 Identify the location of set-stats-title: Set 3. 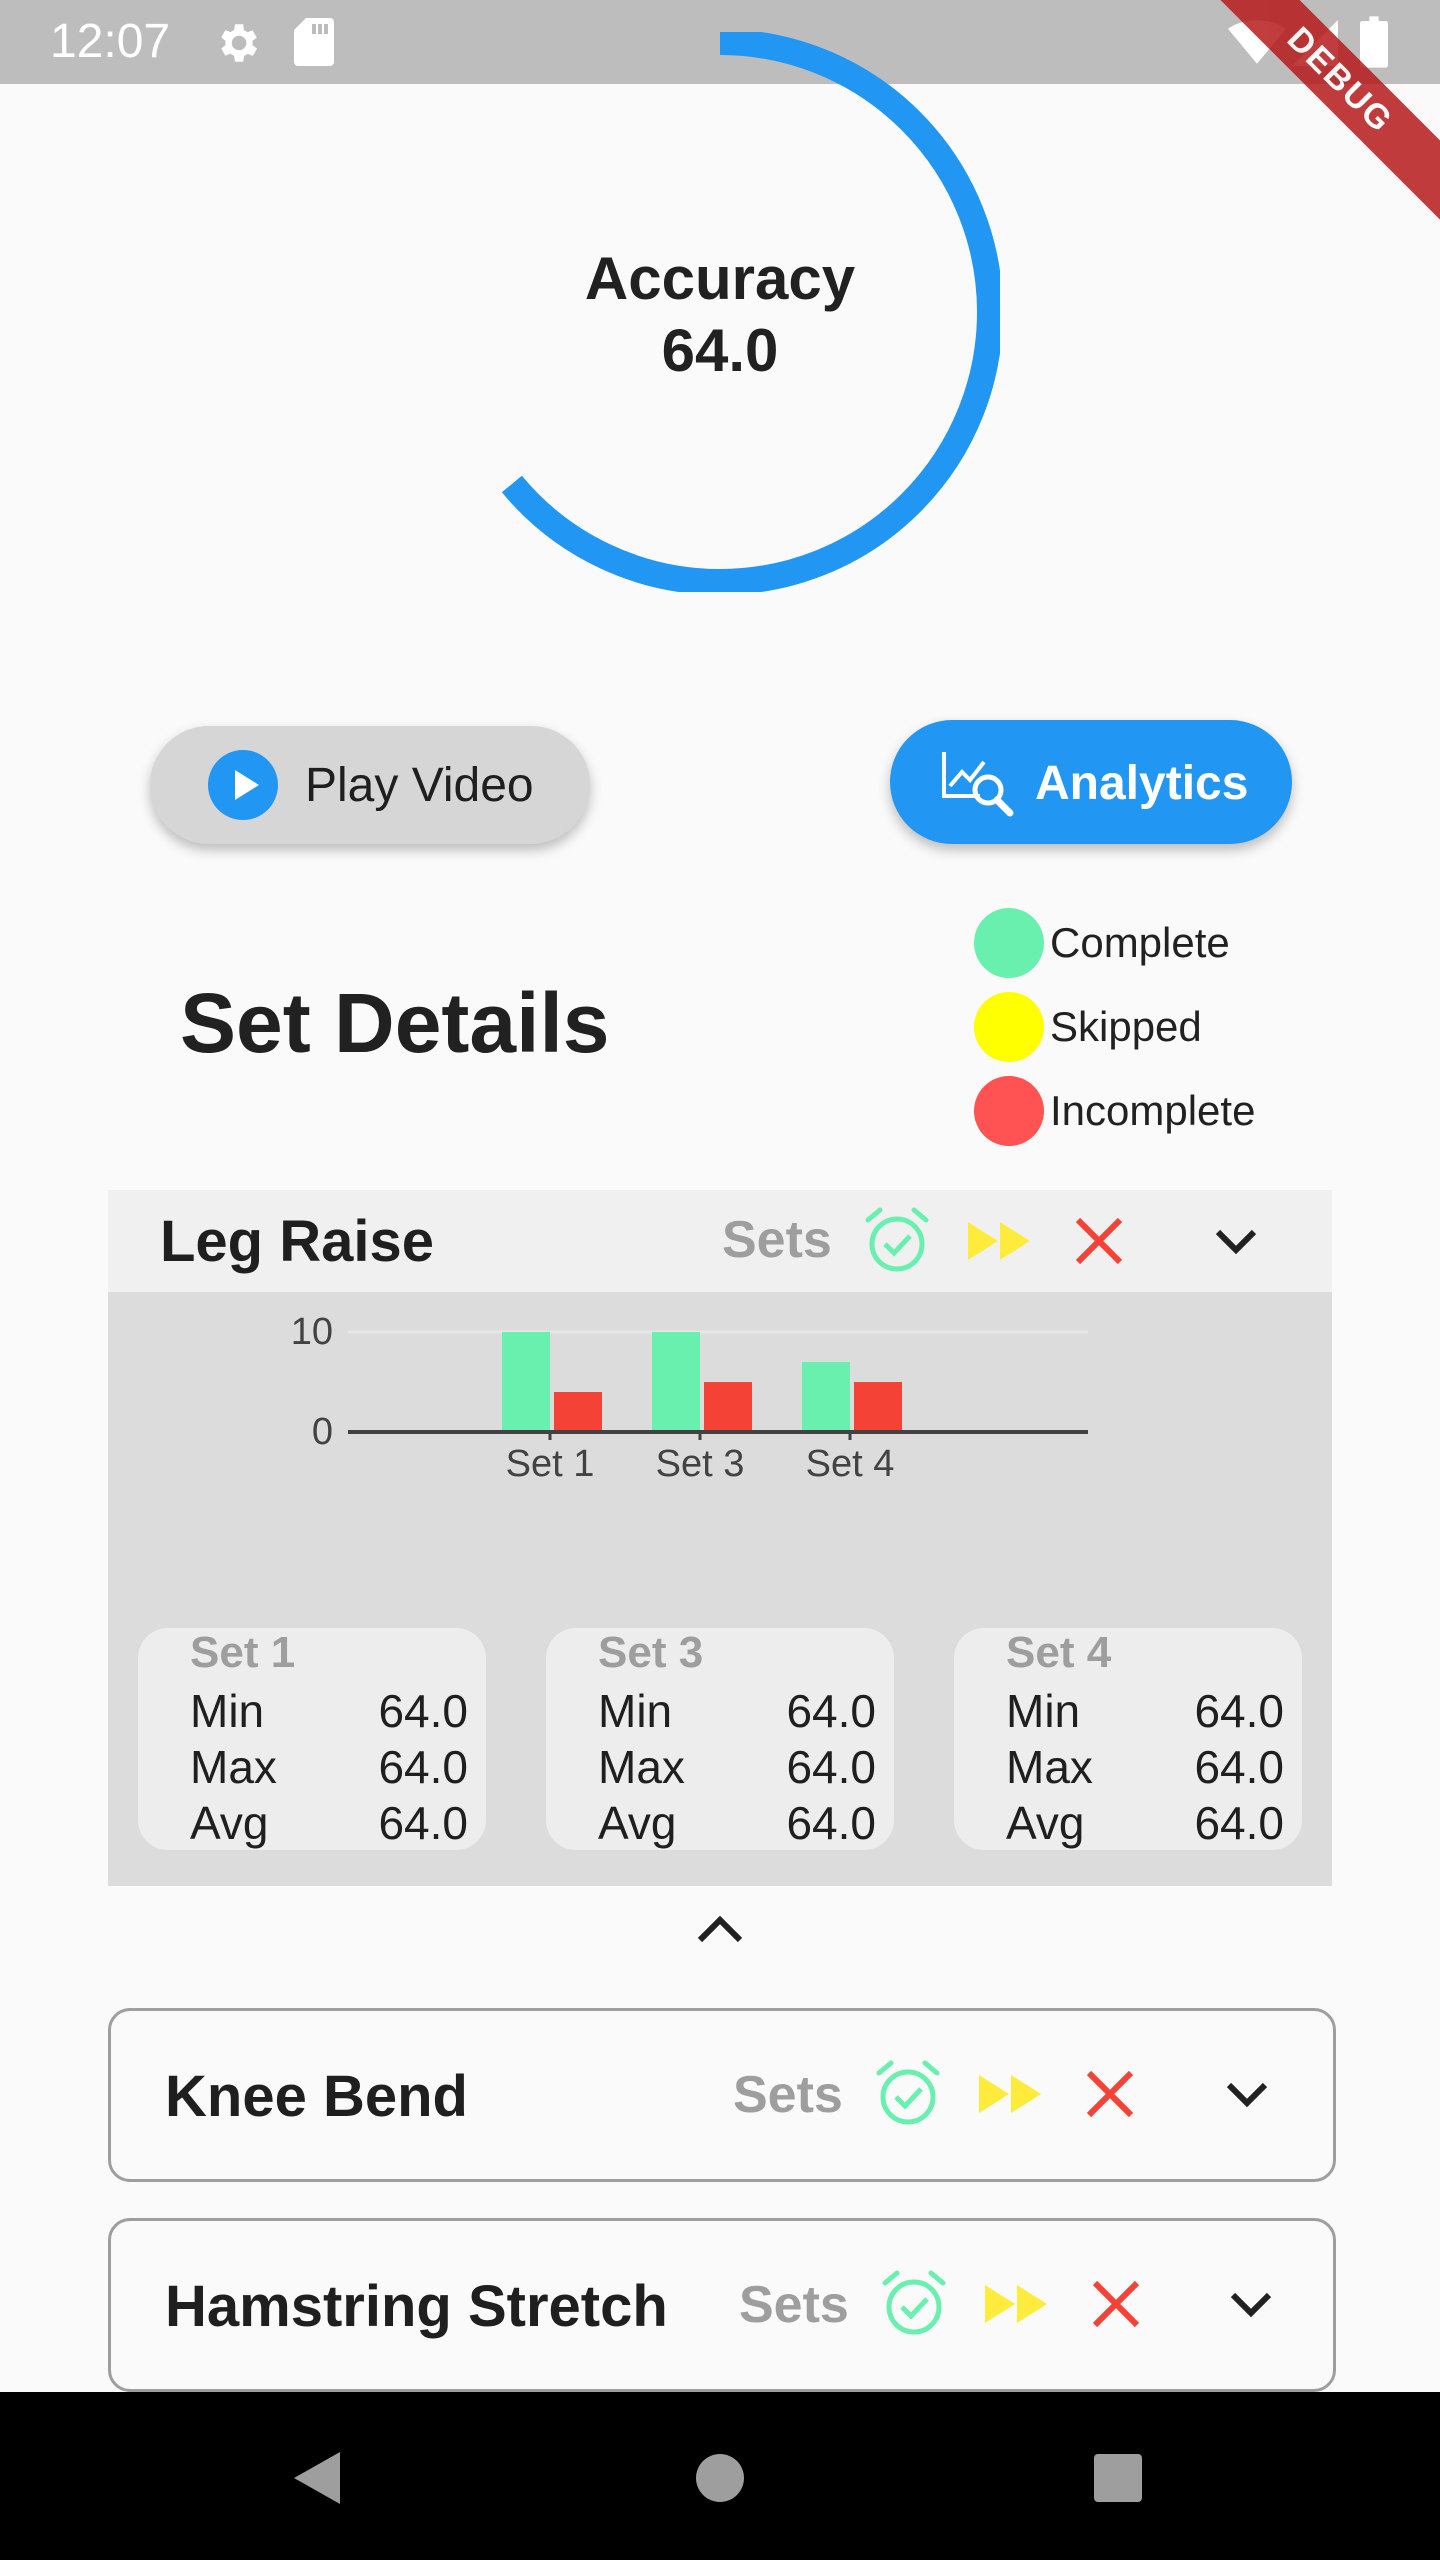
(651, 1652).